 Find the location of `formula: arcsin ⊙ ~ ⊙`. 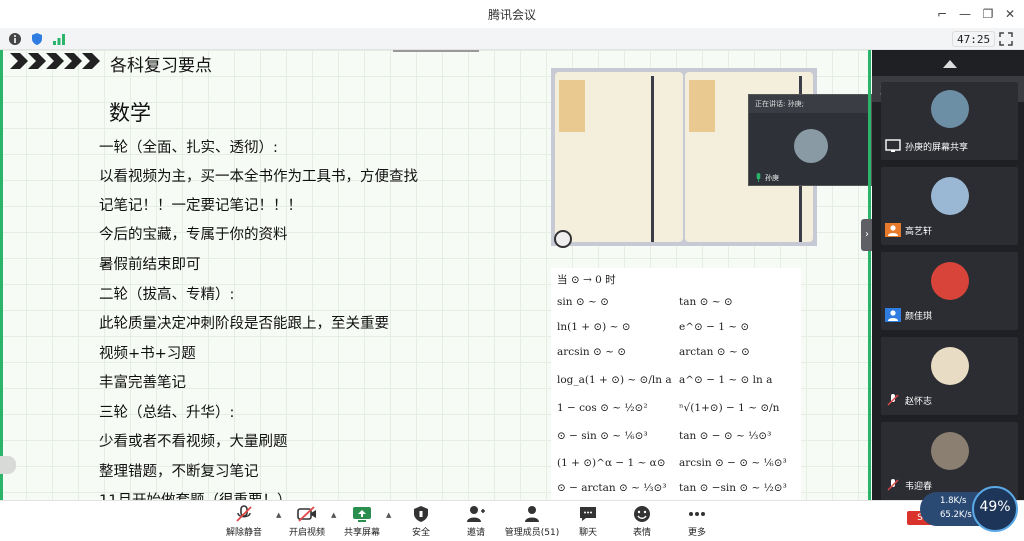

formula: arcsin ⊙ ~ ⊙ is located at coordinates (592, 352).